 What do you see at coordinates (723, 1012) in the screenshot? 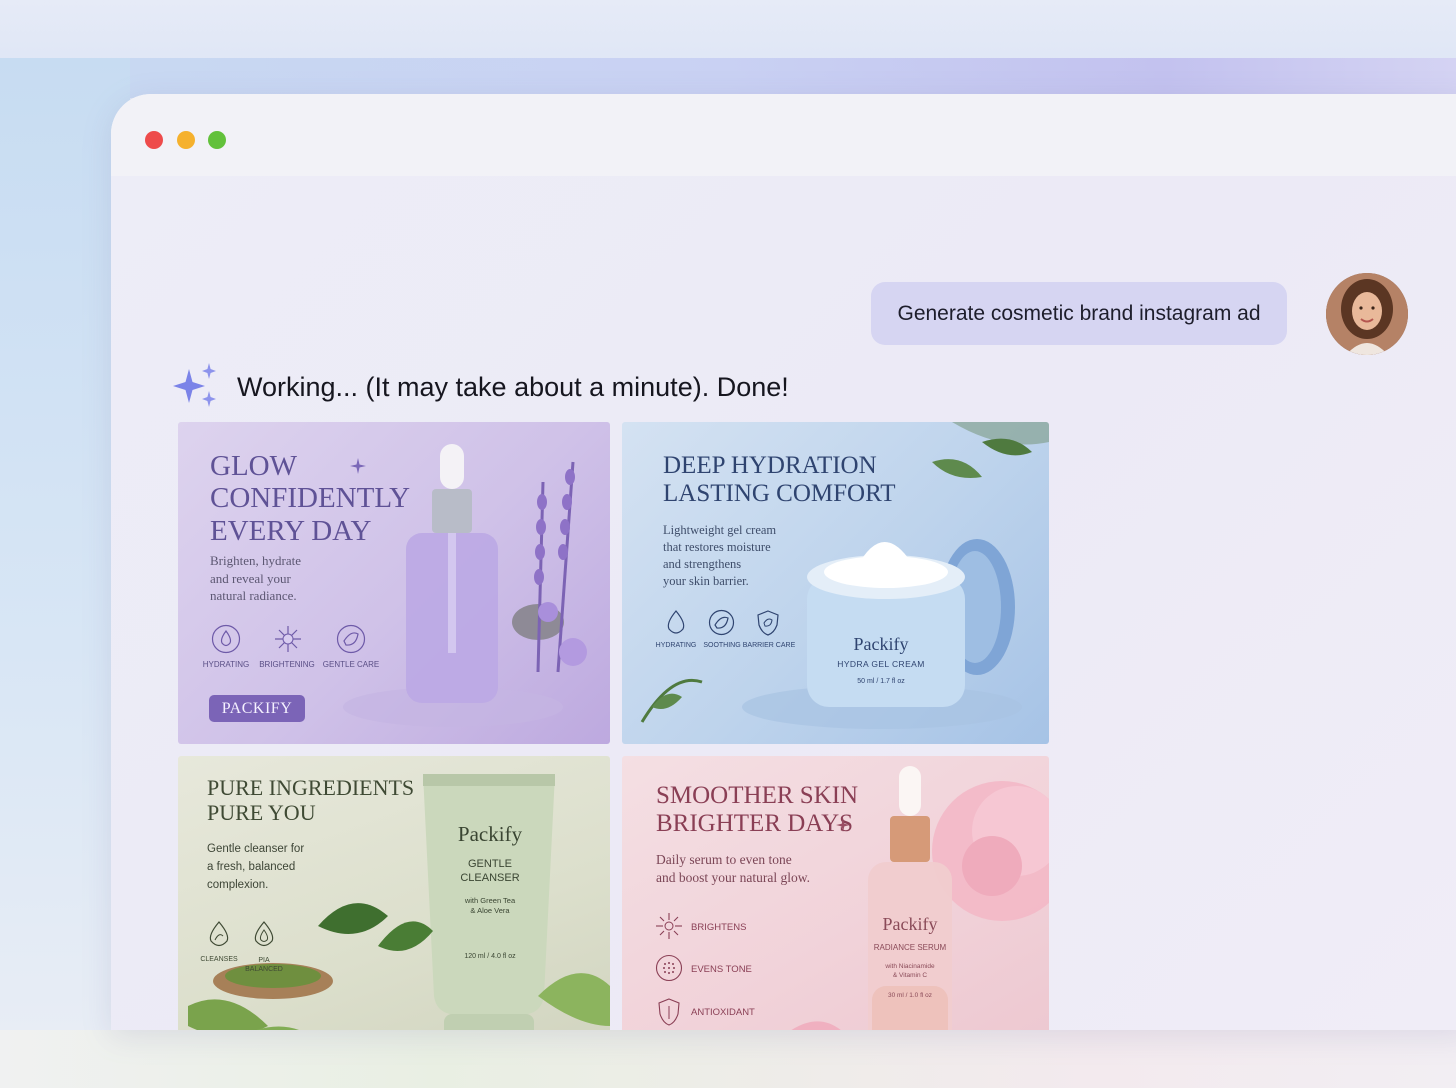
I see `feature-label: ANTIOXIDANT` at bounding box center [723, 1012].